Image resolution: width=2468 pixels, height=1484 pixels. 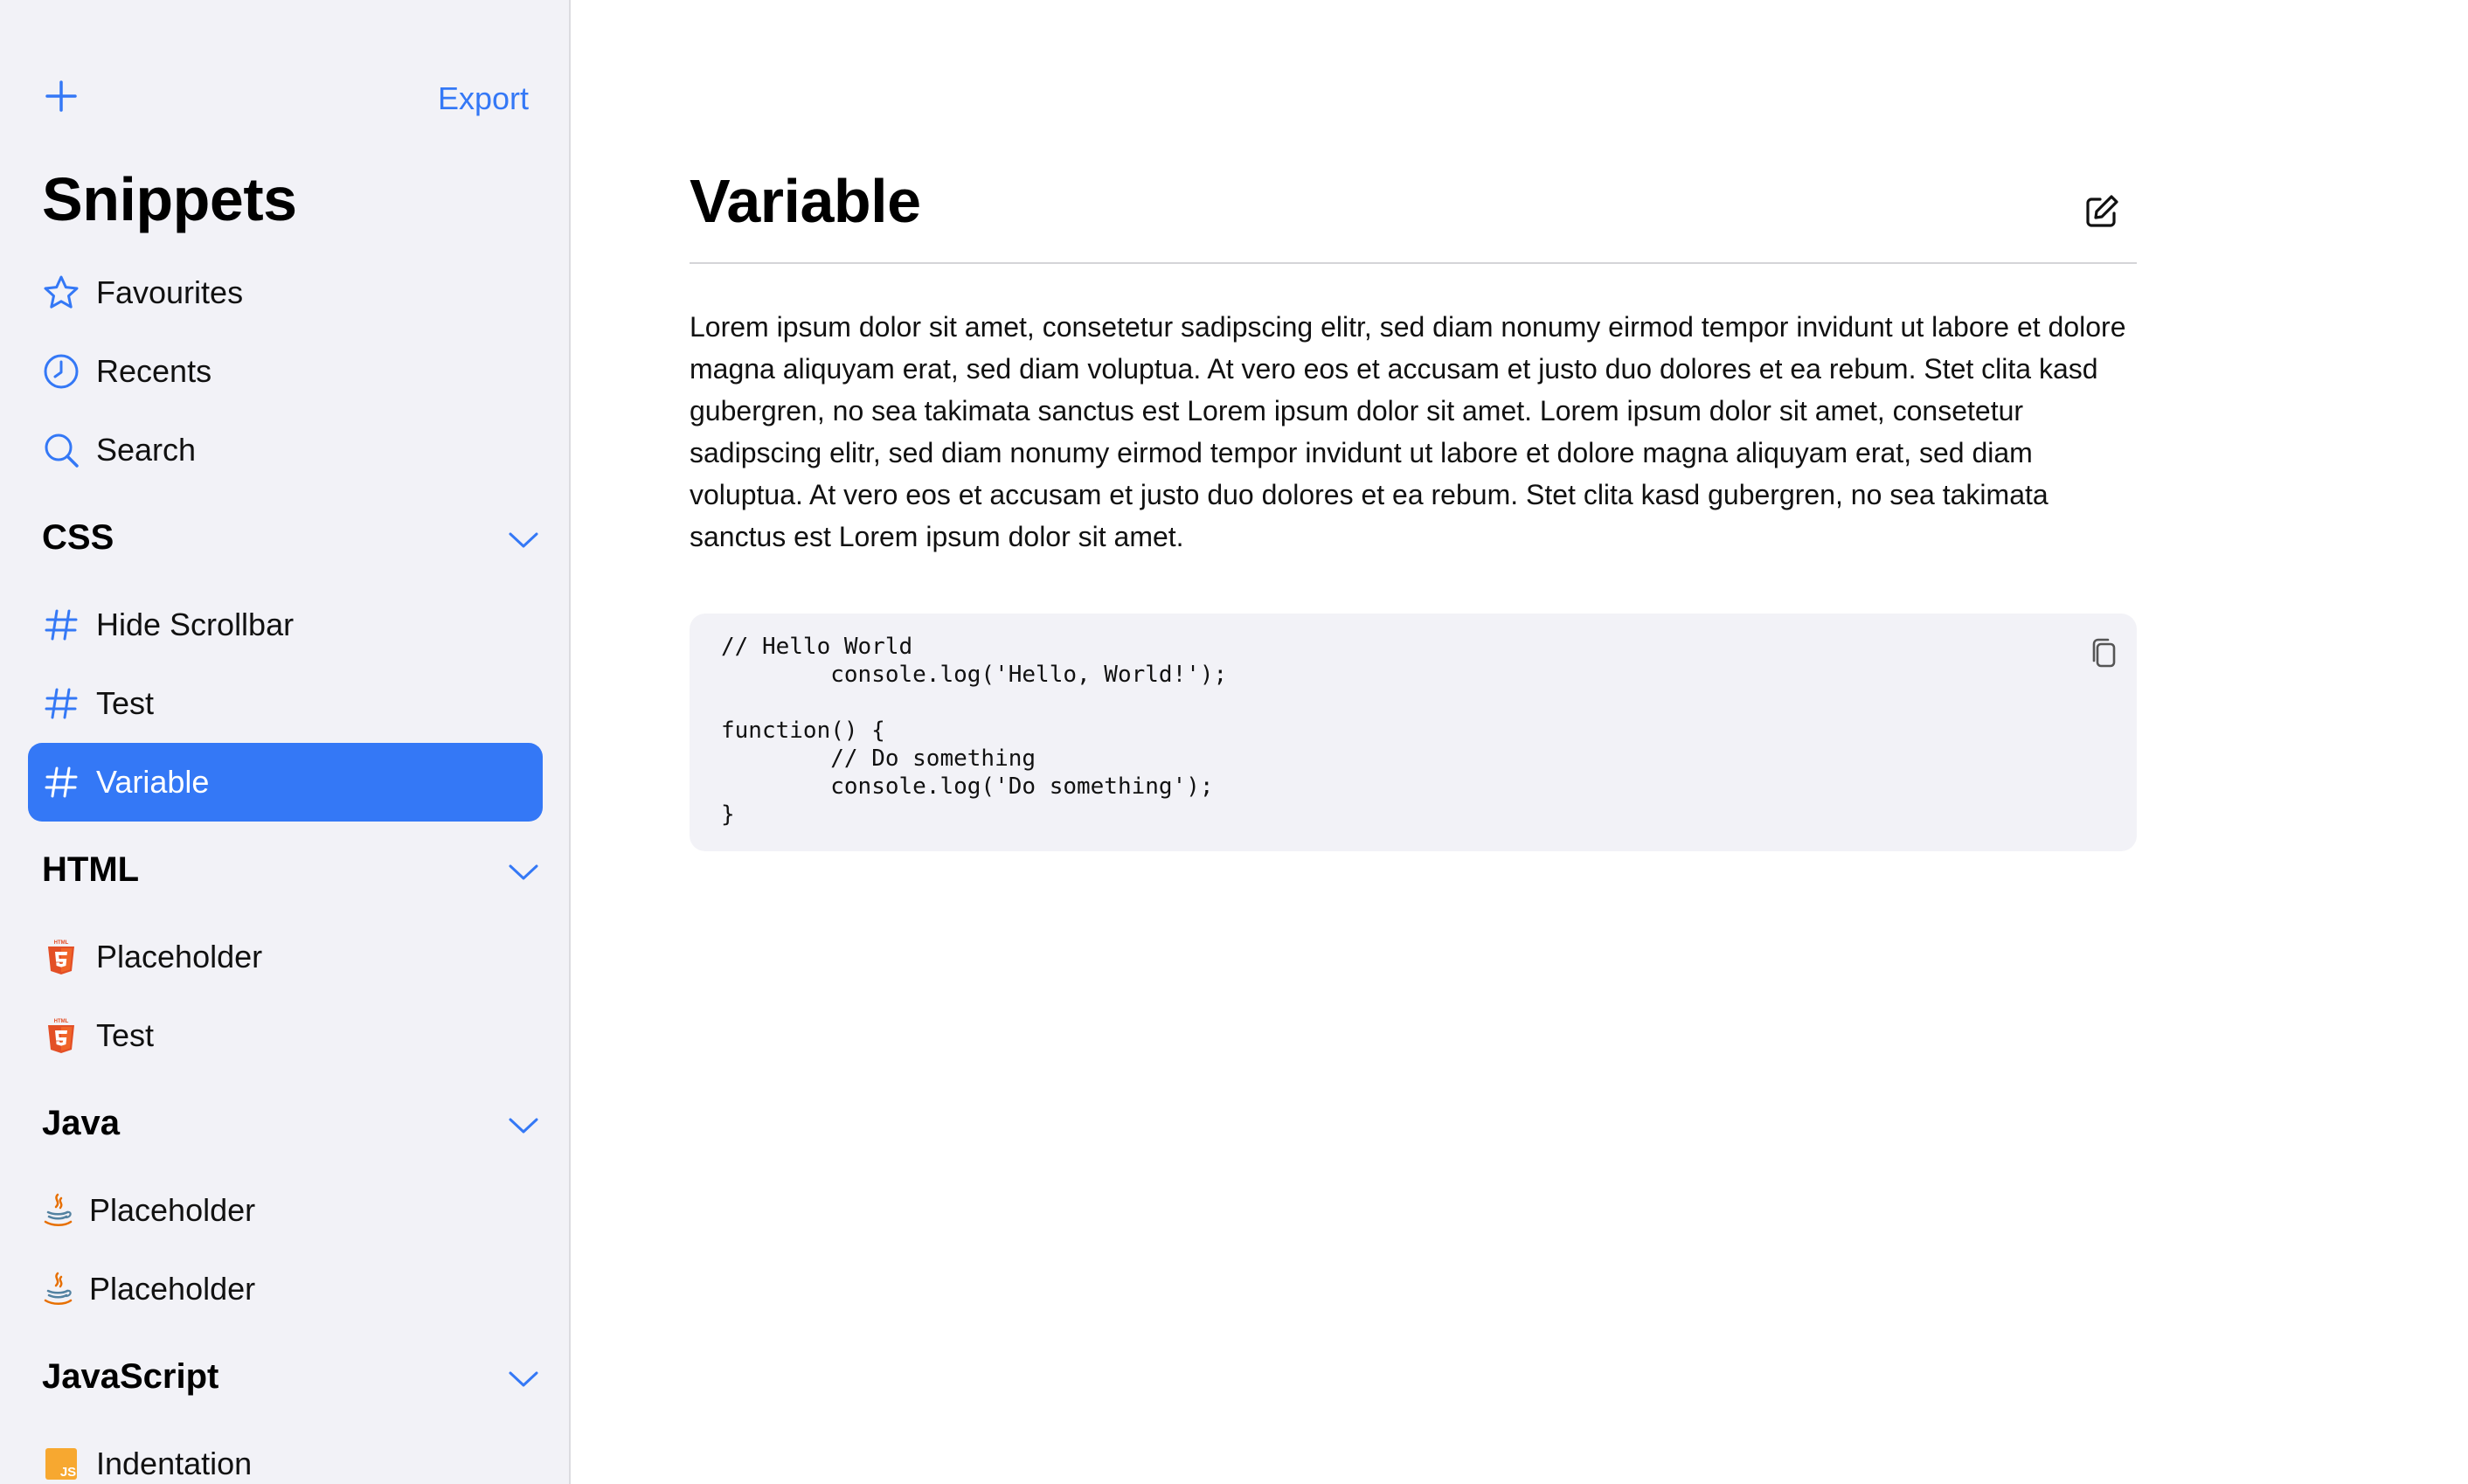 I want to click on section-label: CSS, so click(x=78, y=537).